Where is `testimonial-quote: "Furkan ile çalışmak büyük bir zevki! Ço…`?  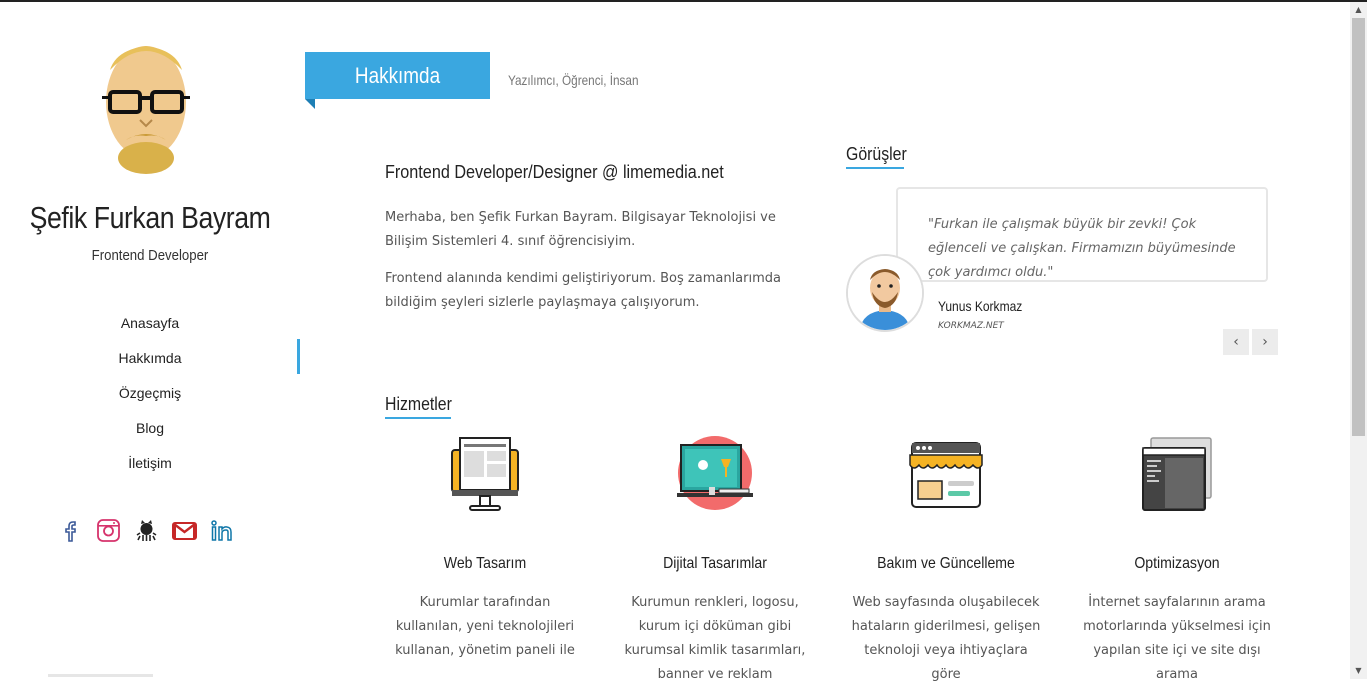 testimonial-quote: "Furkan ile çalışmak büyük bir zevki! Ço… is located at coordinates (1082, 234).